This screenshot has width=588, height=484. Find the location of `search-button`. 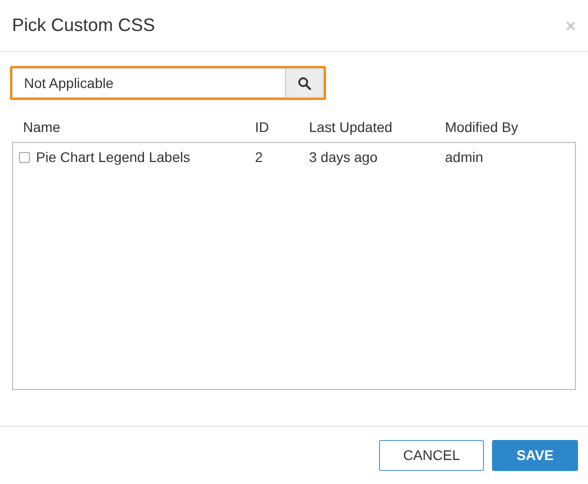

search-button is located at coordinates (305, 83).